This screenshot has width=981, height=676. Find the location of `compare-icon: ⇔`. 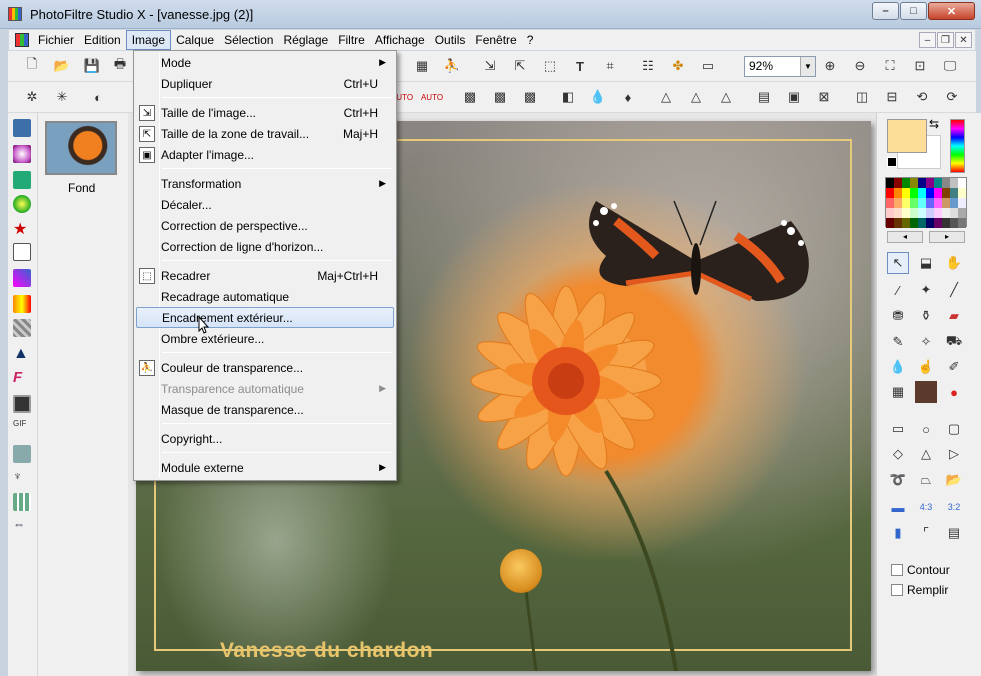

compare-icon: ⇔ is located at coordinates (22, 526).